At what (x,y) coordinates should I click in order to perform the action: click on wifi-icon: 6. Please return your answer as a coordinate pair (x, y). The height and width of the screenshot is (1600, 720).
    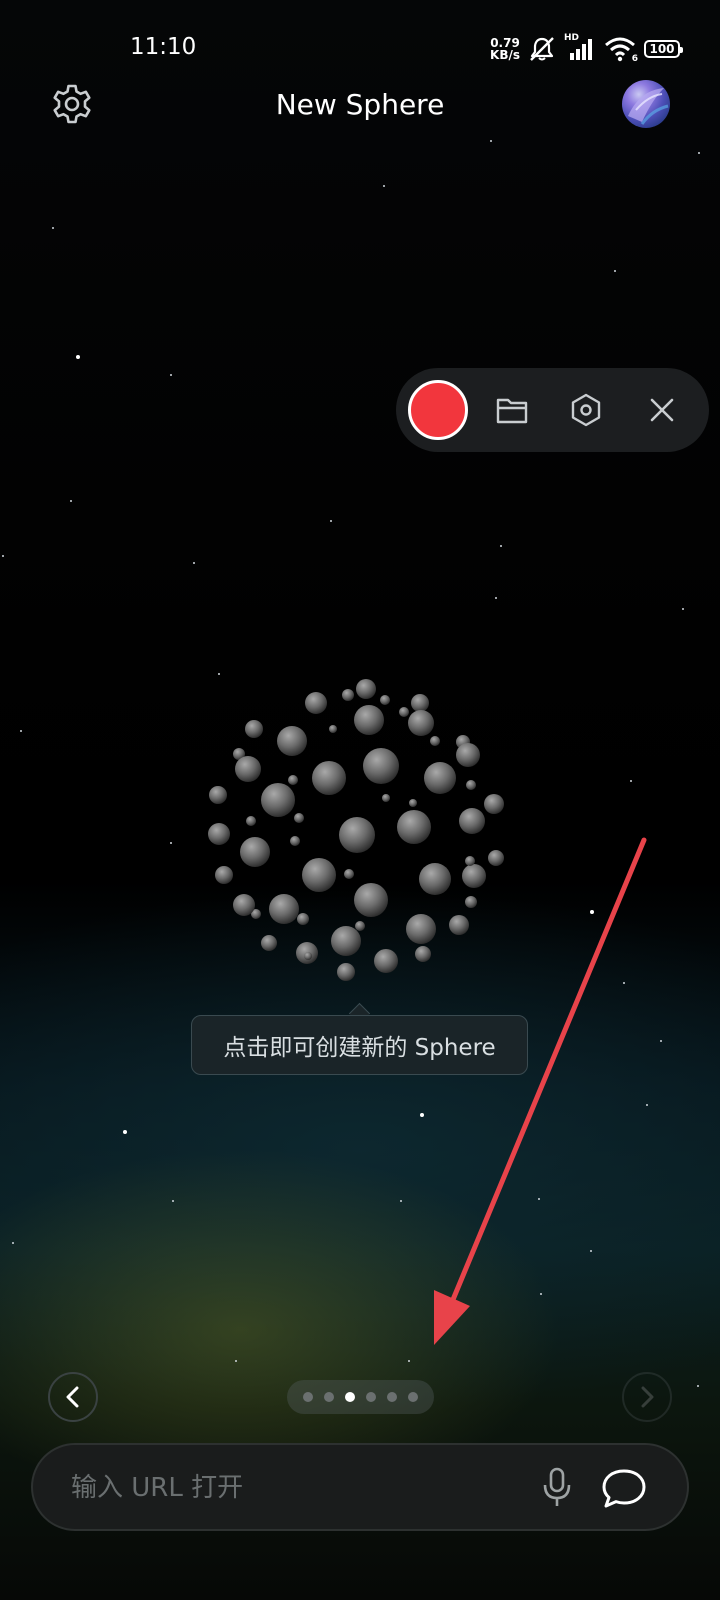
    Looking at the image, I should click on (621, 50).